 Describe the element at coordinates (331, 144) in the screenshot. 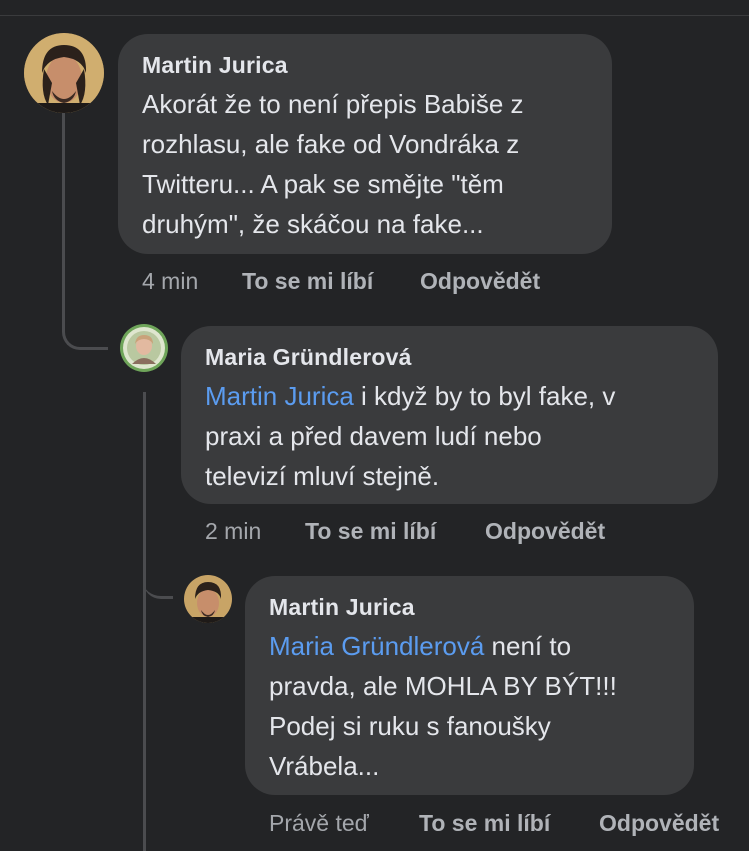

I see `comment-text-line: rozhlasu, ale fake od Vondráka z` at that location.